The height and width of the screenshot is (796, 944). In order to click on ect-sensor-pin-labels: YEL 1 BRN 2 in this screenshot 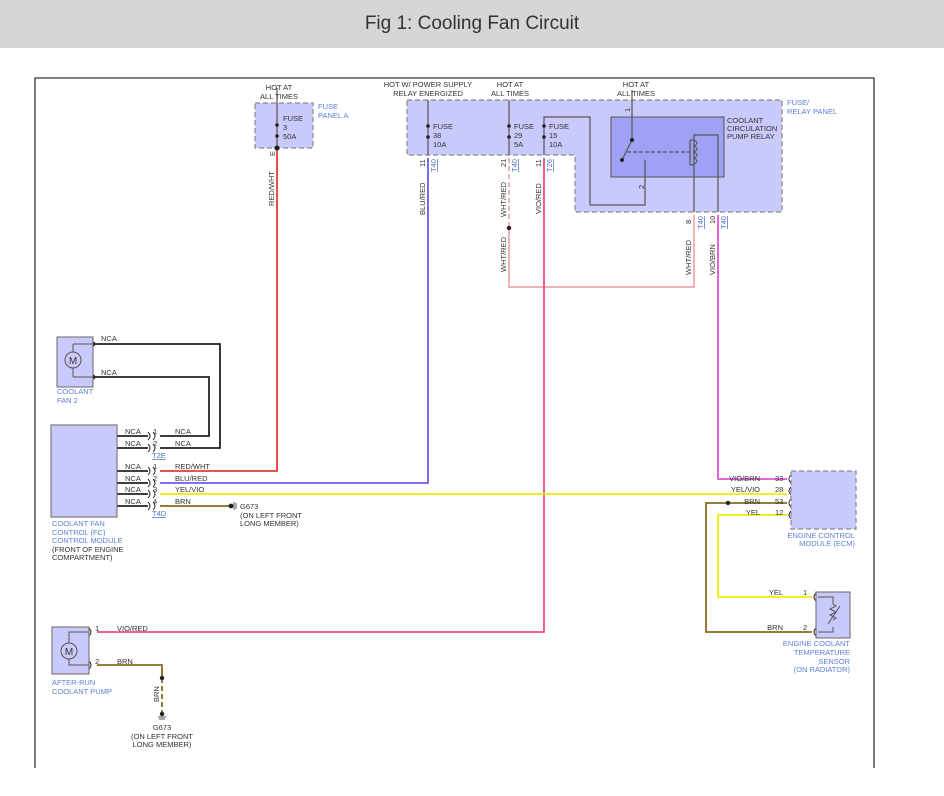, I will do `click(787, 610)`.